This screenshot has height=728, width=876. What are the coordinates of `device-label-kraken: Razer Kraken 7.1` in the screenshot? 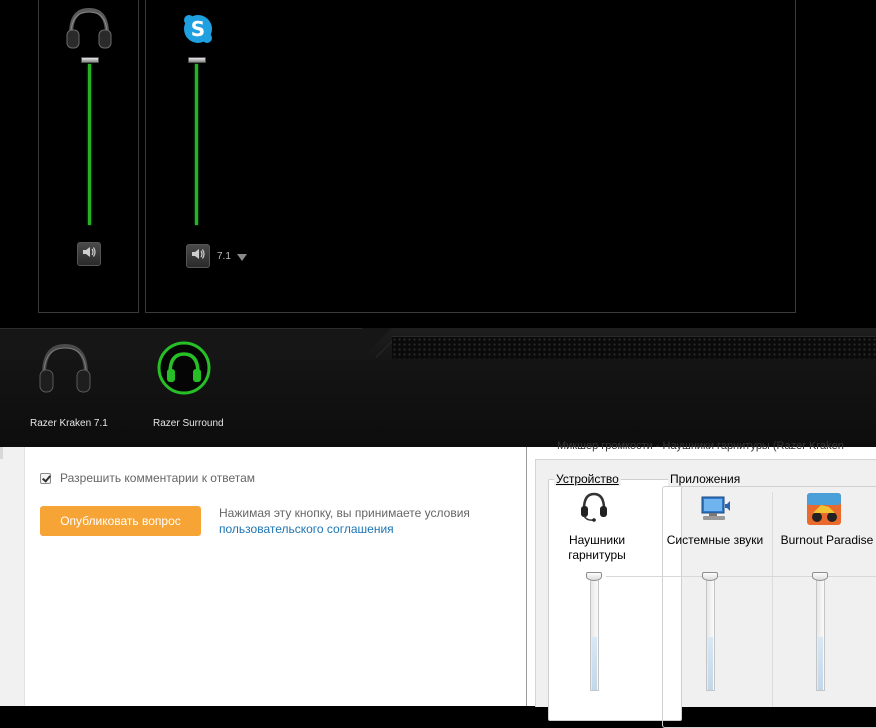 It's located at (69, 423).